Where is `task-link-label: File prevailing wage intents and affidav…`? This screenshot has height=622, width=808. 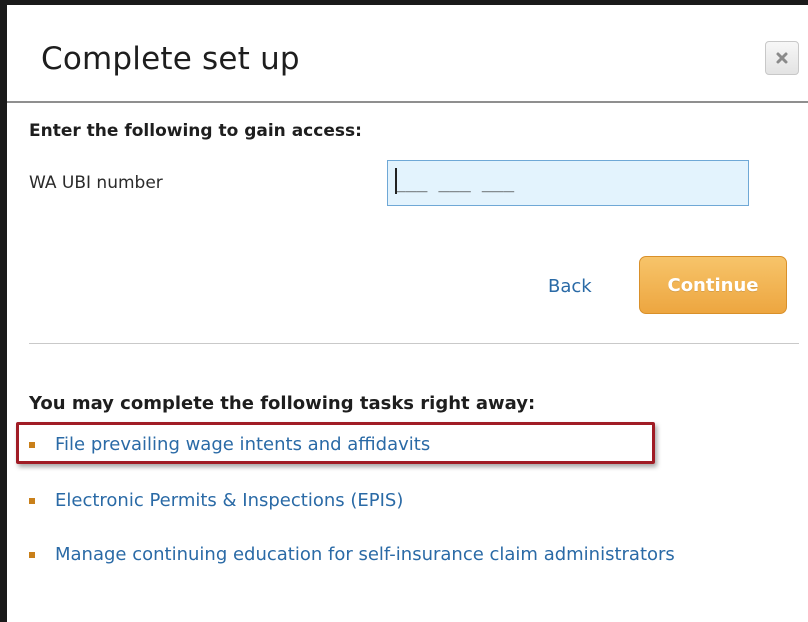
task-link-label: File prevailing wage intents and affidav… is located at coordinates (375, 444).